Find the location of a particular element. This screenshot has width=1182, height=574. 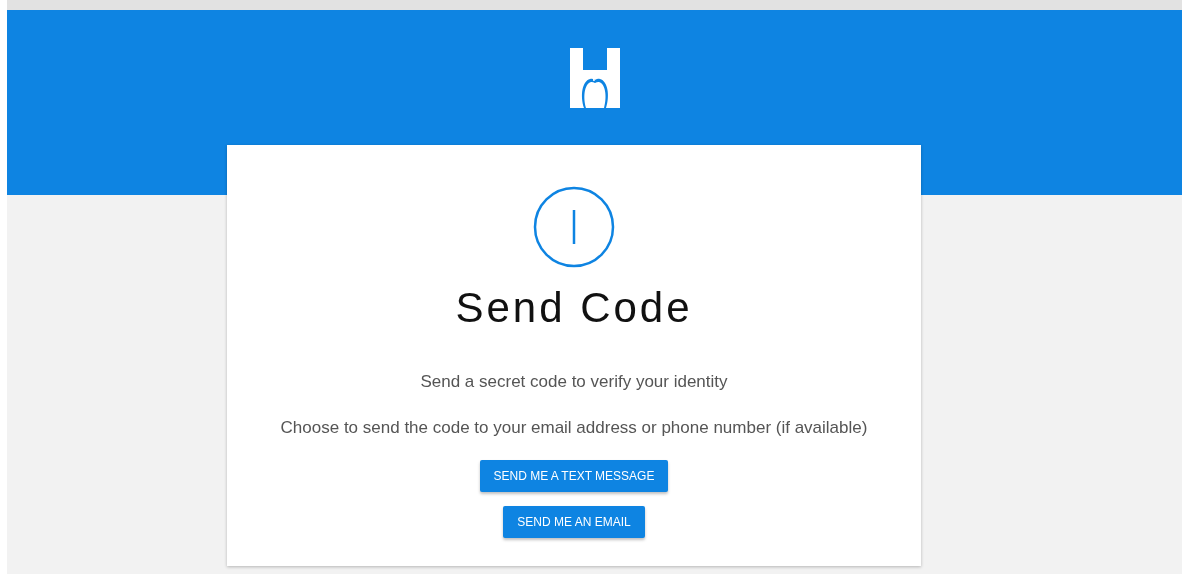

page-title: Send Code is located at coordinates (574, 308).